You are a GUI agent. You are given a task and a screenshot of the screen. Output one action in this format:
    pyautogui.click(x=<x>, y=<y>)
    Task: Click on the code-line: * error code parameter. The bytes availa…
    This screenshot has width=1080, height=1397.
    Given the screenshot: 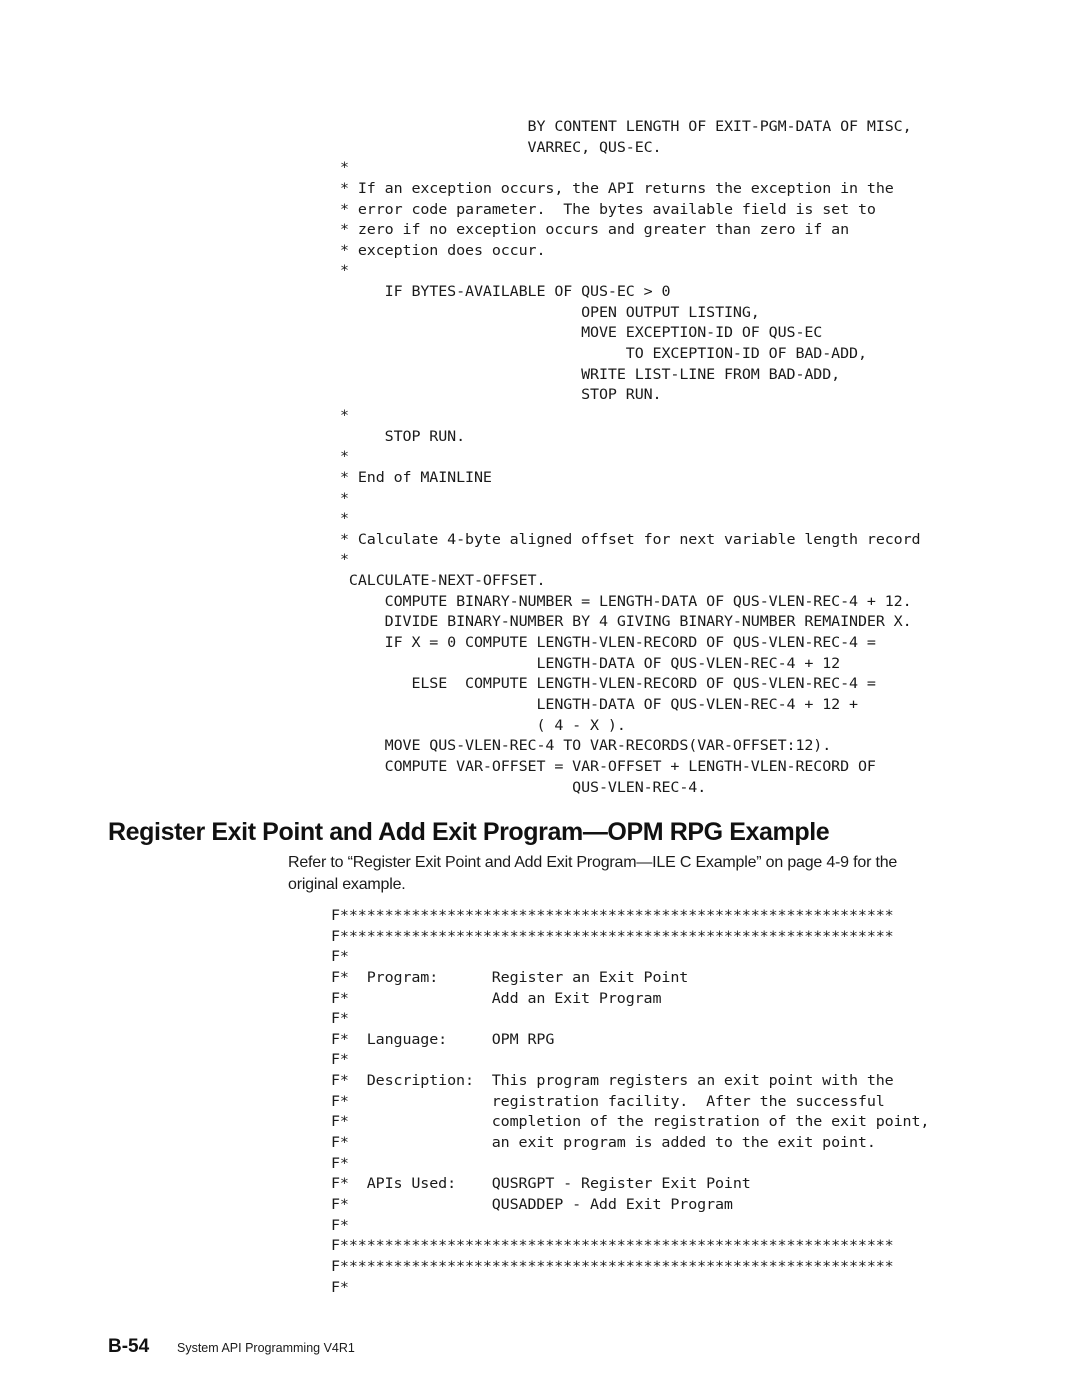 What is the action you would take?
    pyautogui.click(x=608, y=209)
    